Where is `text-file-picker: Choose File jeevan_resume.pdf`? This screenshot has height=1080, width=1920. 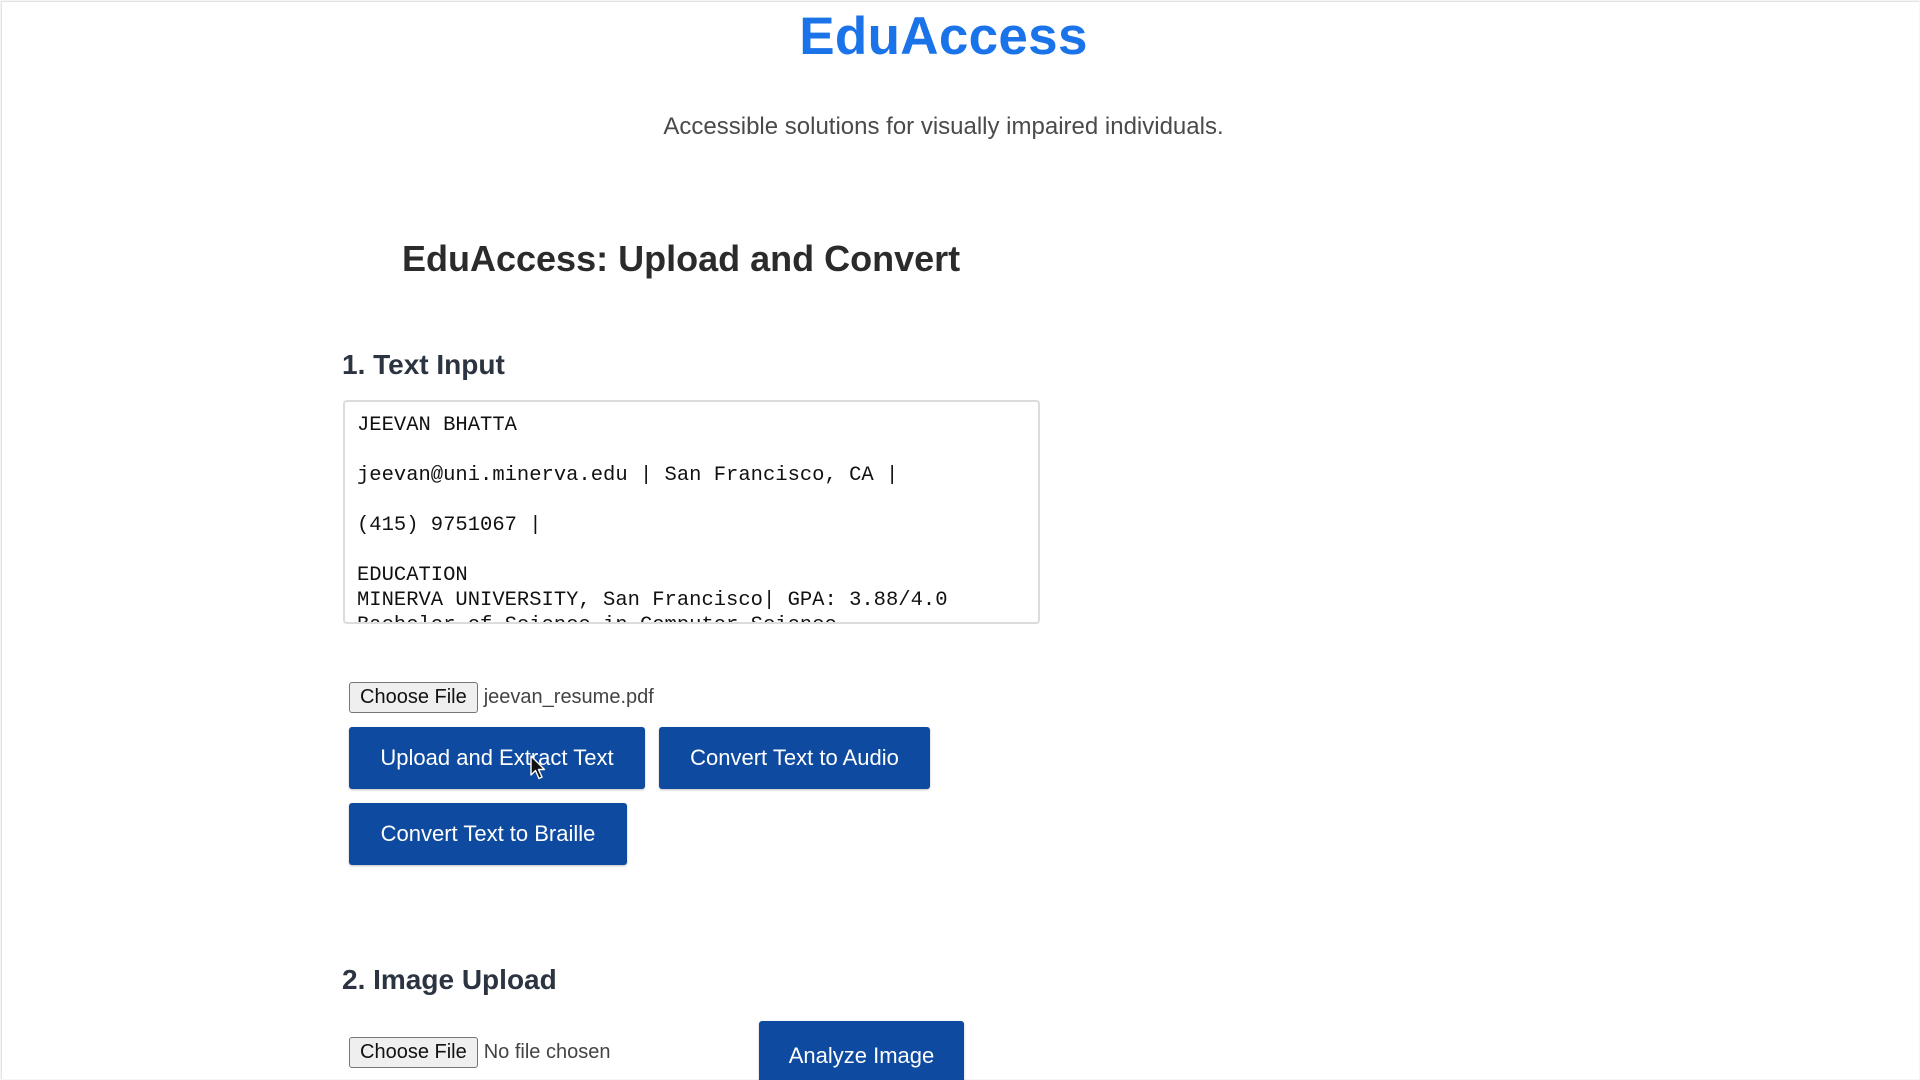
text-file-picker: Choose File jeevan_resume.pdf is located at coordinates (501, 697).